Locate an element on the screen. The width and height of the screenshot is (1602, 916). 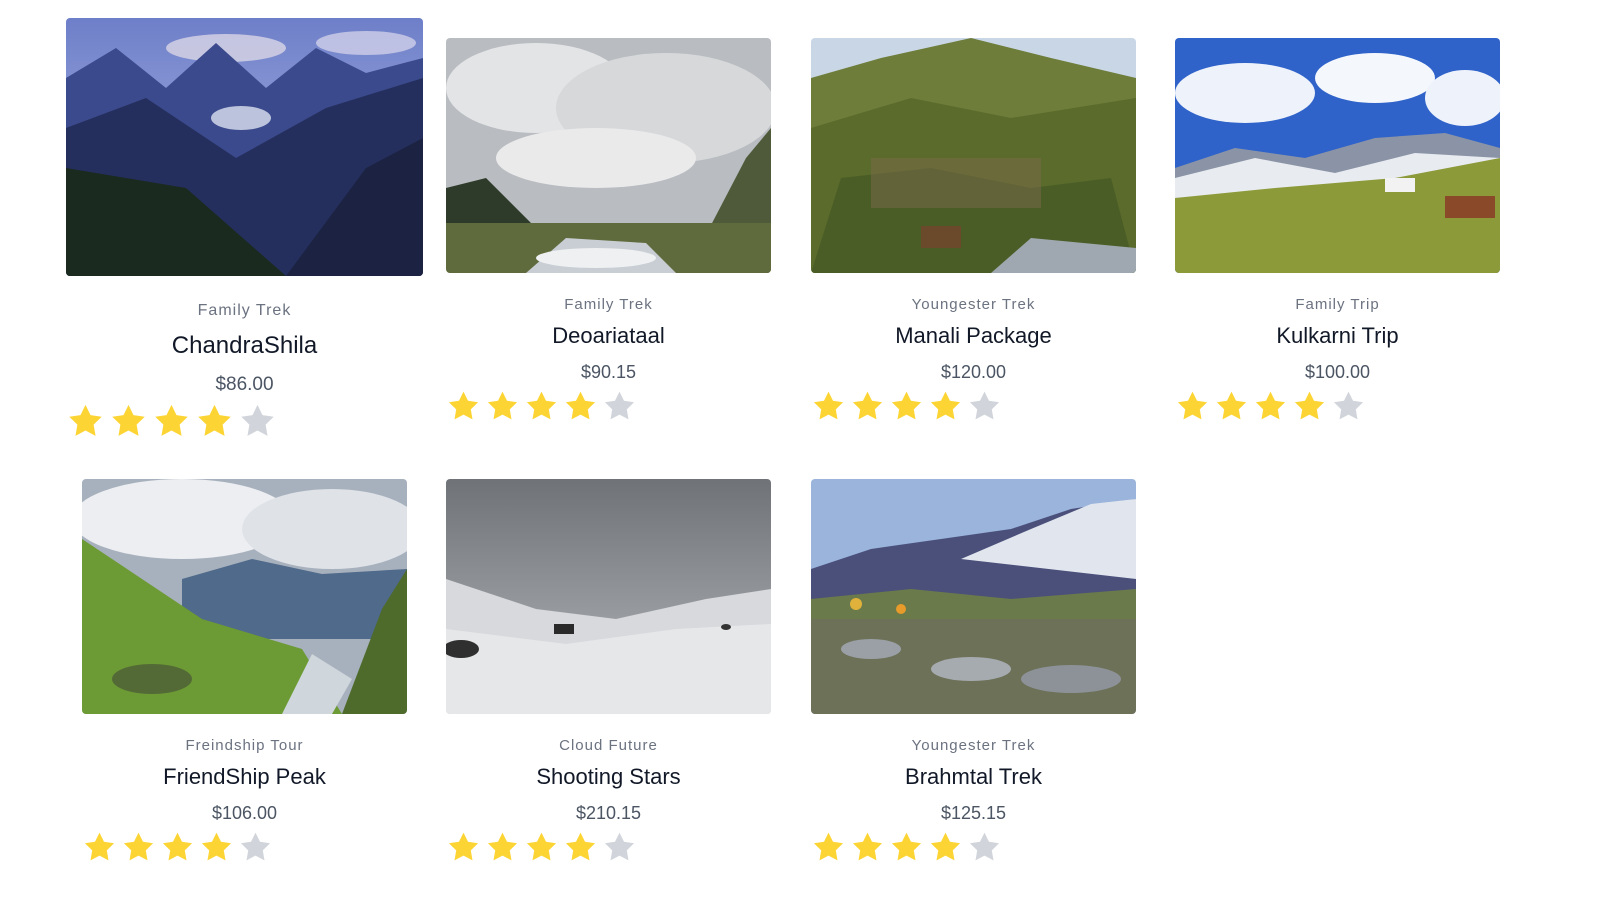
tour-card: Freindship Tour FriendShip Peak $106.00 is located at coordinates (244, 672).